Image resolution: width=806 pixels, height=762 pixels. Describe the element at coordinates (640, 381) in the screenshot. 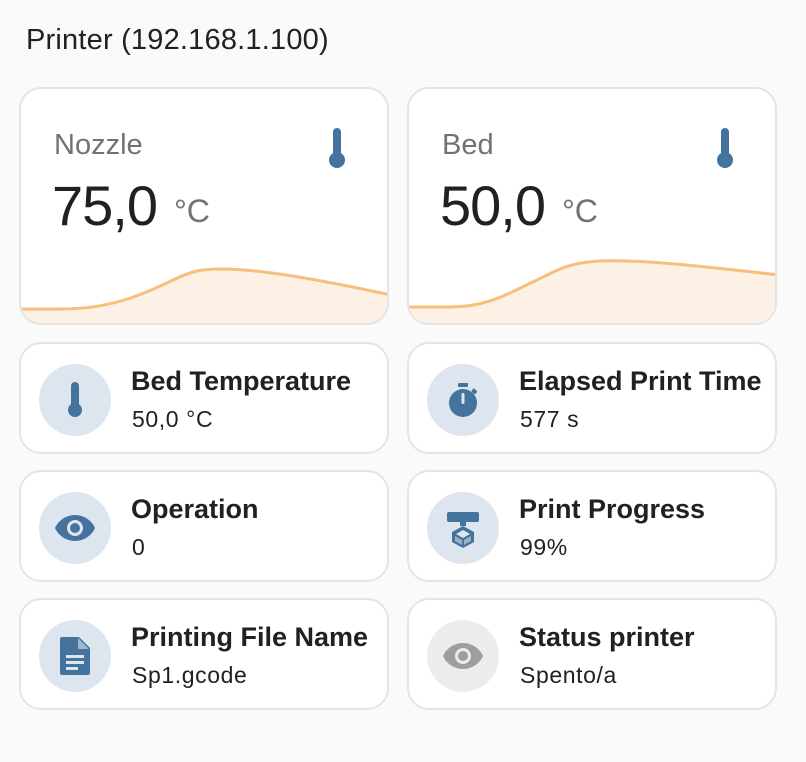

I see `tile-label: Elapsed Print Time` at that location.